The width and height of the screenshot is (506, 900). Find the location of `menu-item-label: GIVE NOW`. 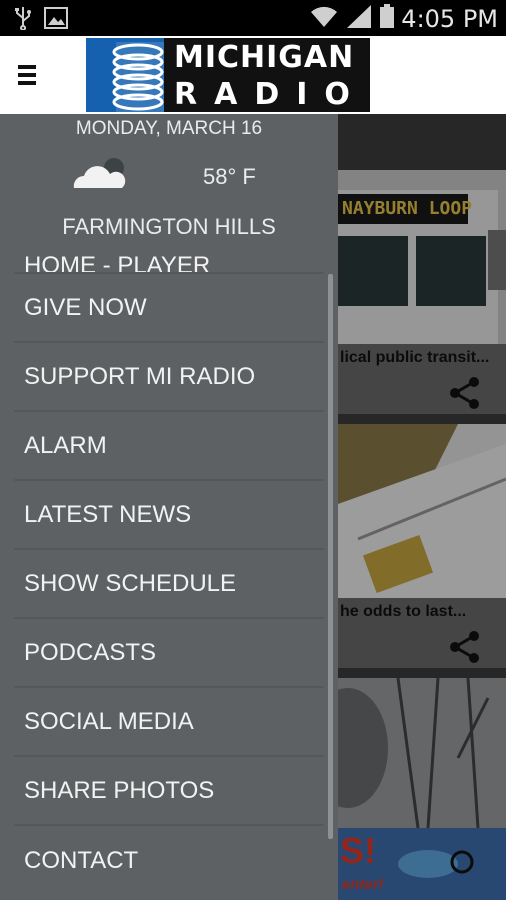

menu-item-label: GIVE NOW is located at coordinates (85, 307).